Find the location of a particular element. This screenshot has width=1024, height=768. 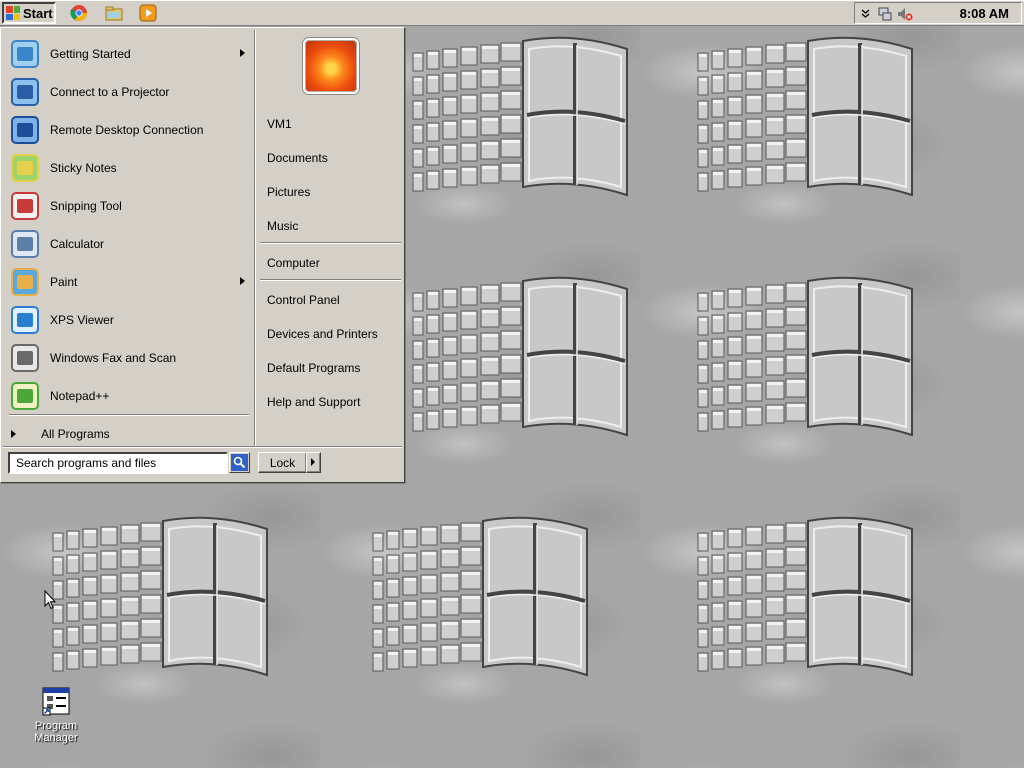

lock-button: Lock is located at coordinates (282, 462).